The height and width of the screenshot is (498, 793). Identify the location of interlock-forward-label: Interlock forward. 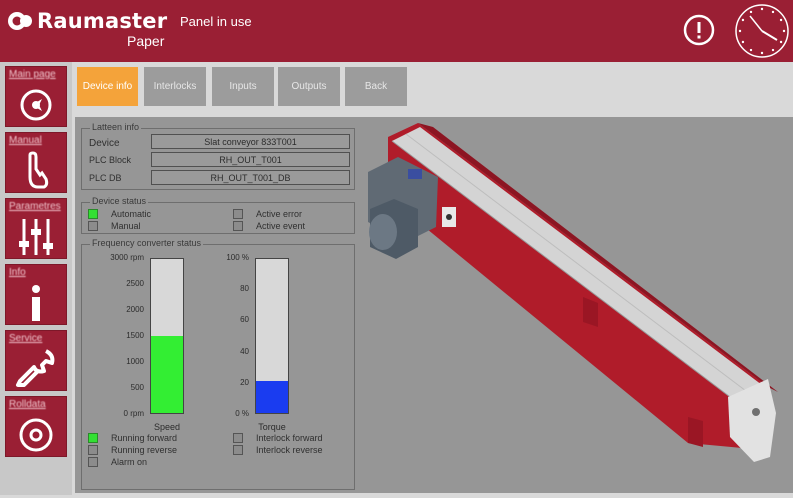
(289, 438).